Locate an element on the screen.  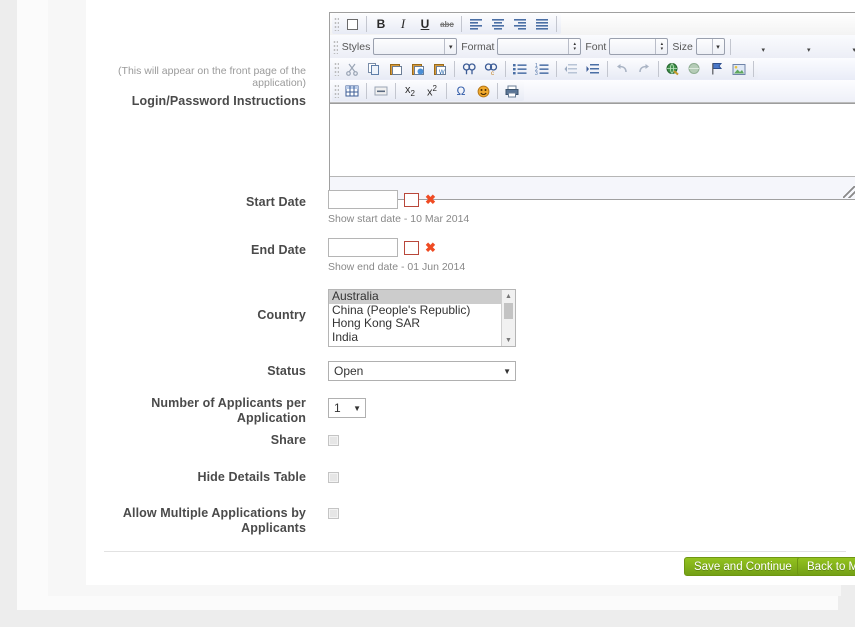
image-icon is located at coordinates (739, 69).